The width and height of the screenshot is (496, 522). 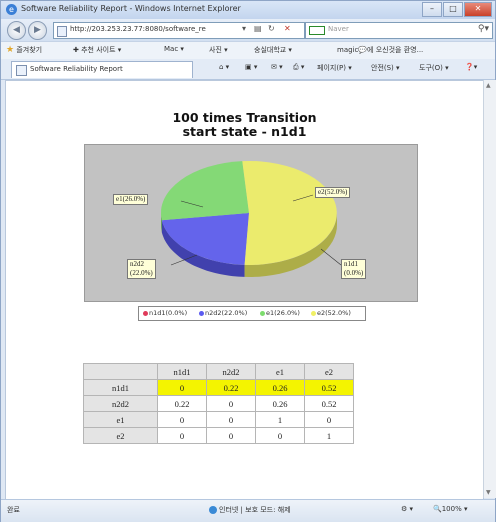 I want to click on menu-safety: 안전(S) ▾, so click(x=385, y=68).